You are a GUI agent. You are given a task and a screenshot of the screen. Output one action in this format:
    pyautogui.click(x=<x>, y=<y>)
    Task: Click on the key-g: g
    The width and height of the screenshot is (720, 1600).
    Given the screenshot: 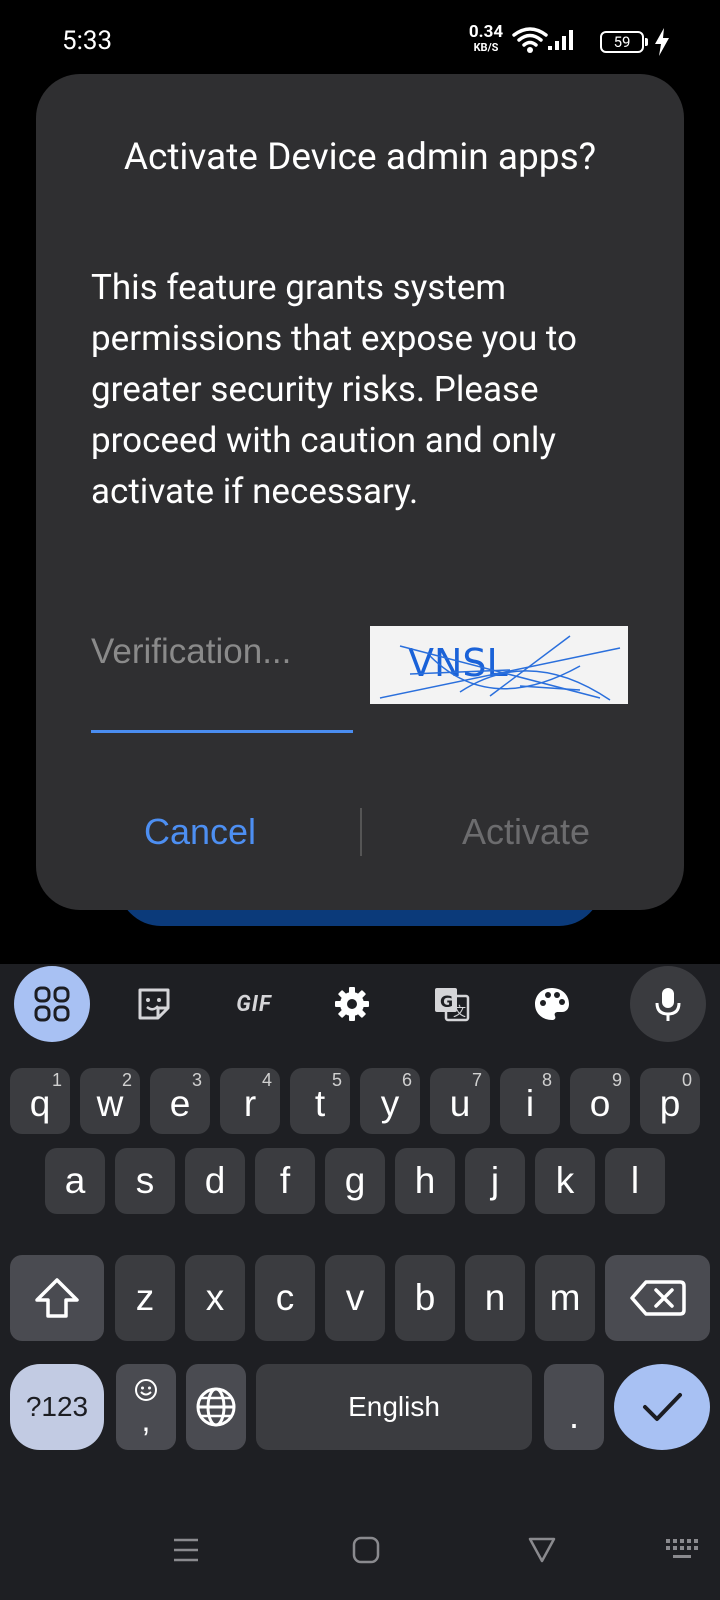 What is the action you would take?
    pyautogui.click(x=355, y=1181)
    